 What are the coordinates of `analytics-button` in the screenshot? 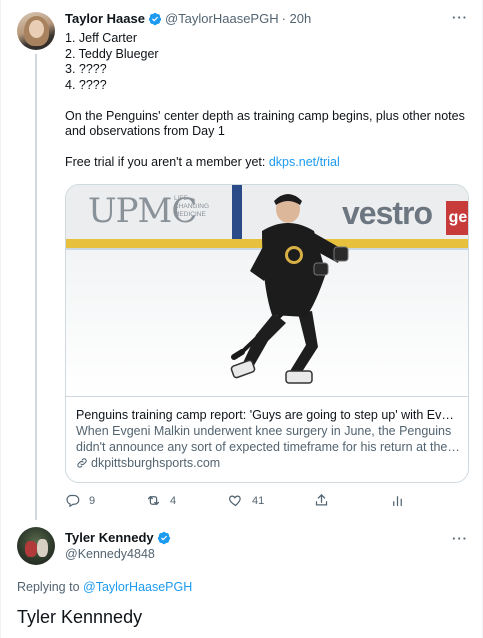 It's located at (397, 500).